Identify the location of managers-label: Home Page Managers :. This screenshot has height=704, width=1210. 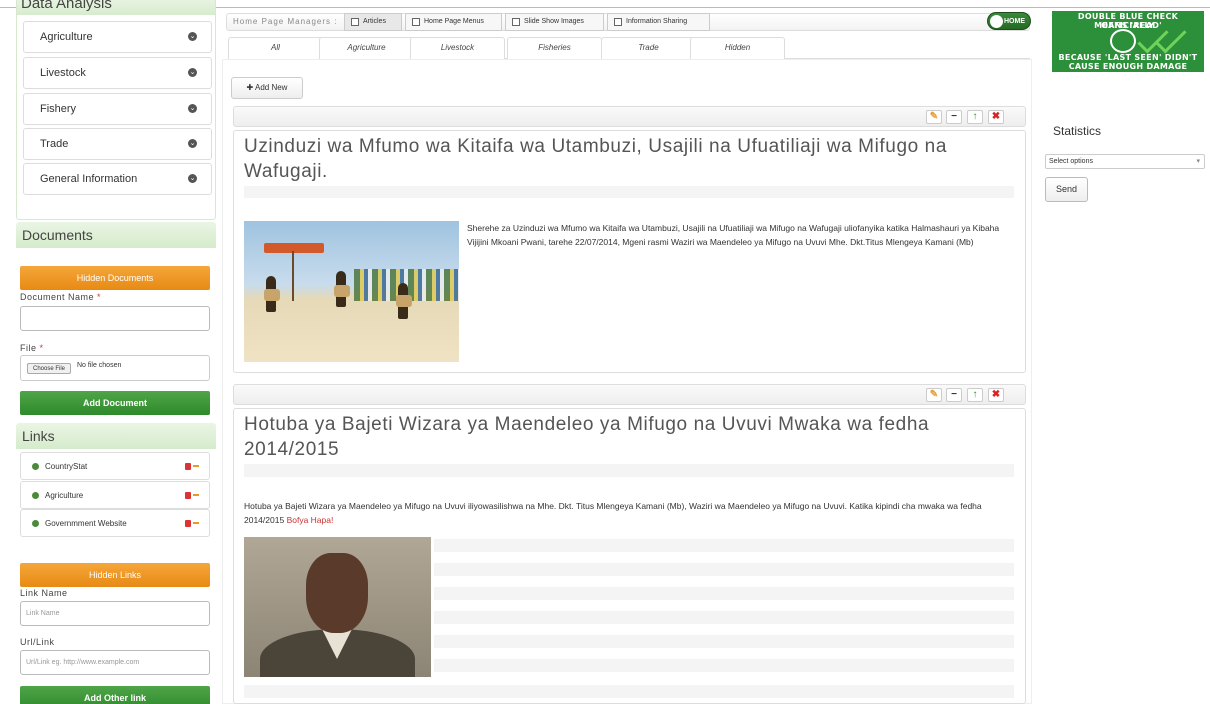
(285, 21).